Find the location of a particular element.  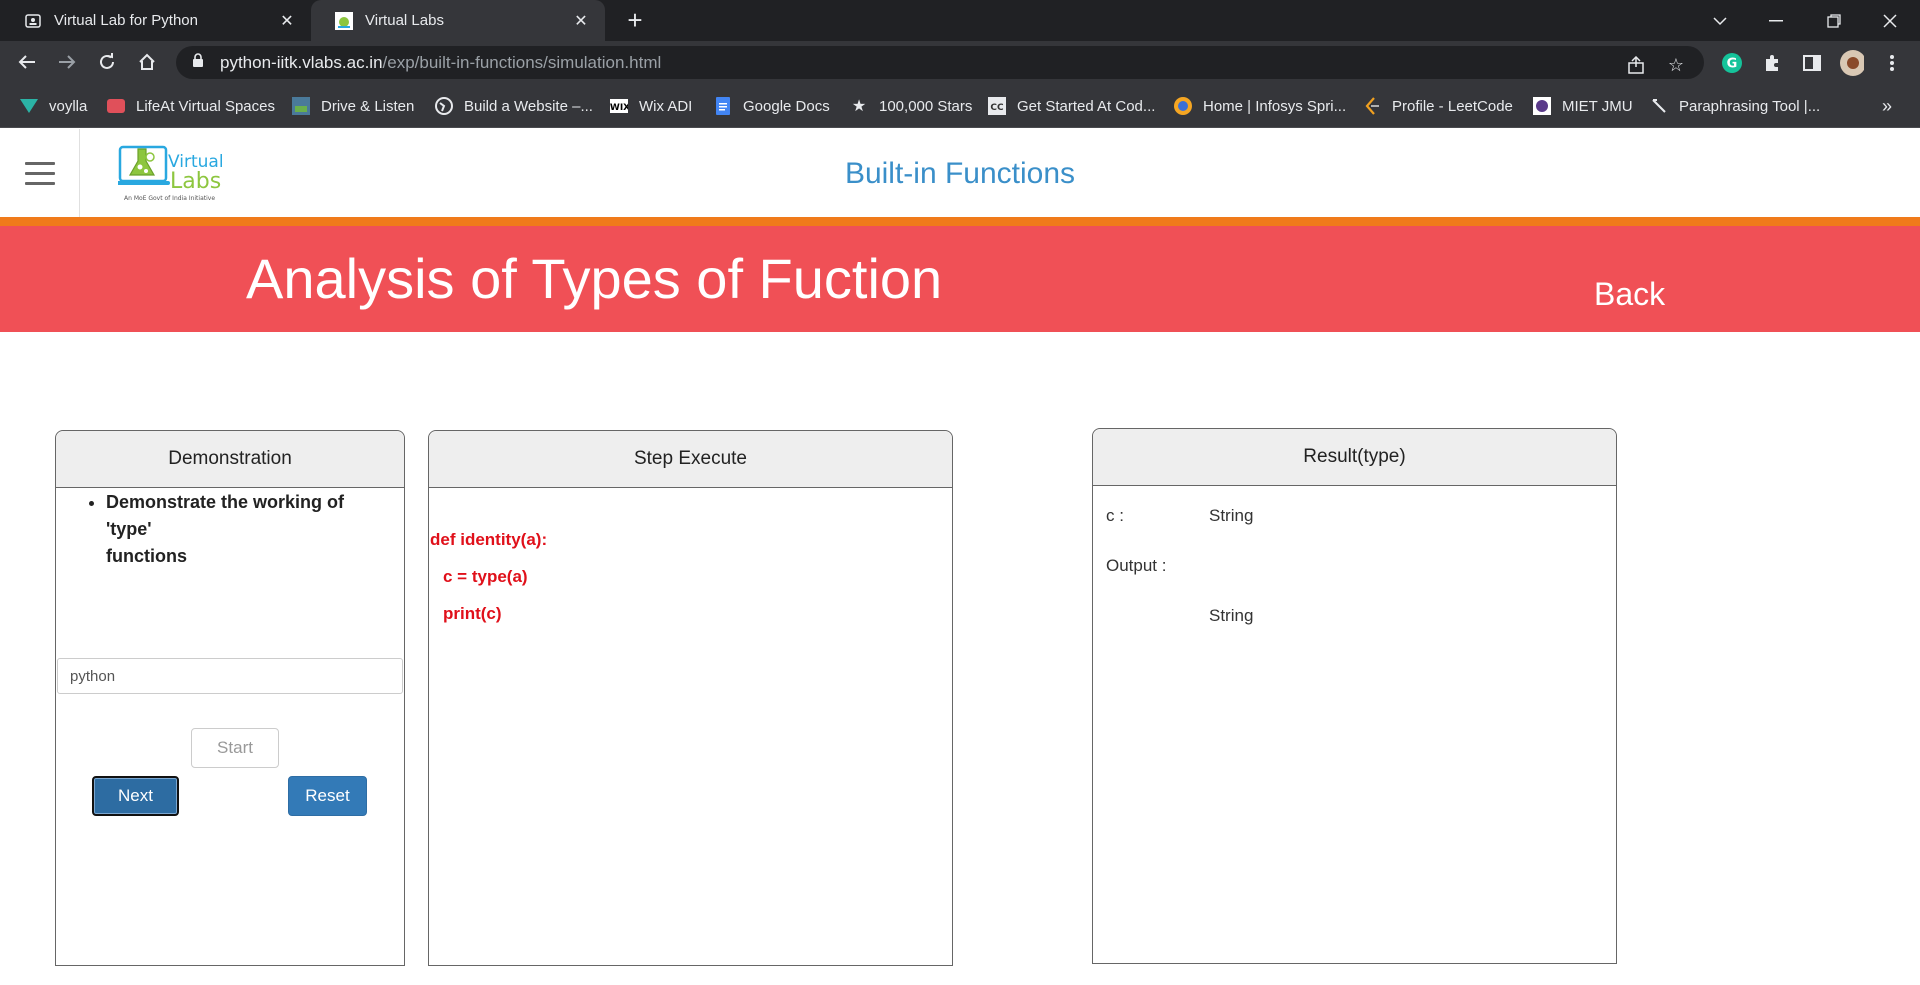

demonstration-panel-header: Demonstration is located at coordinates (230, 459).